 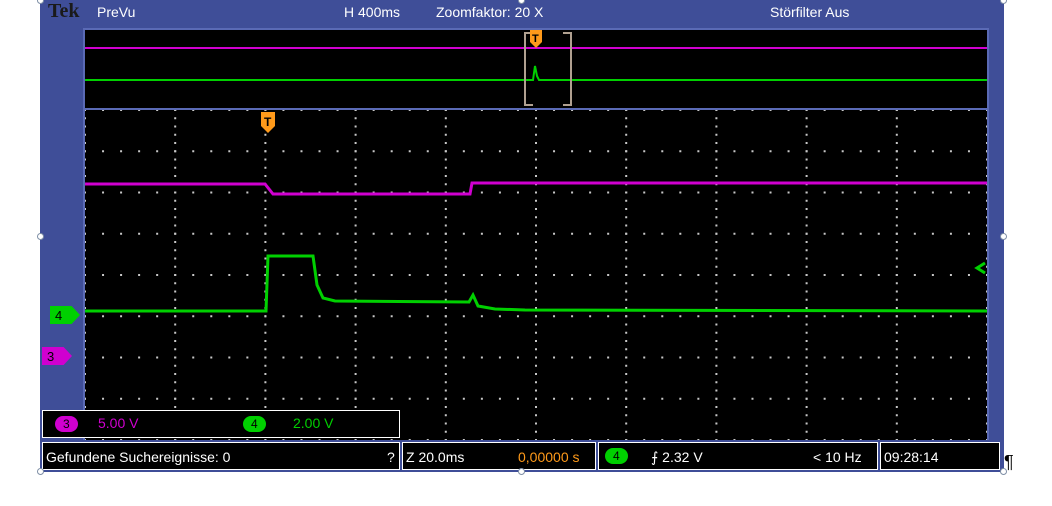 I want to click on trigger-box: 4 ⨍ 2.32 V < 10 Hz, so click(x=738, y=456).